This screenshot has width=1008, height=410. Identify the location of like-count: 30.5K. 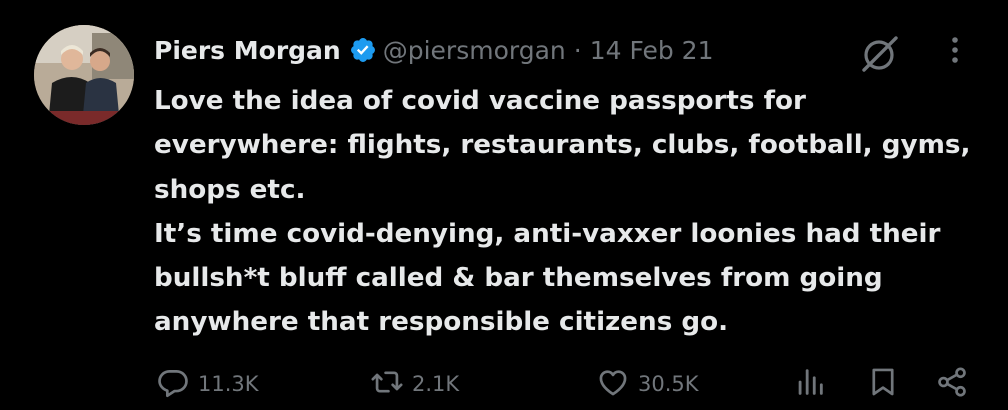
(668, 384).